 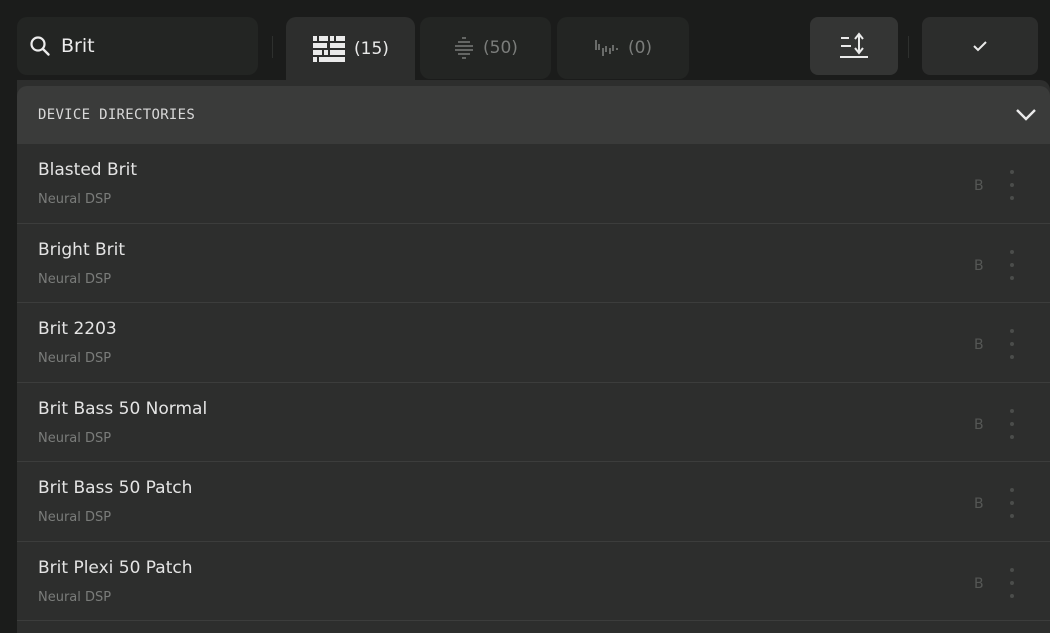 What do you see at coordinates (82, 249) in the screenshot?
I see `device-name: Bright Brit` at bounding box center [82, 249].